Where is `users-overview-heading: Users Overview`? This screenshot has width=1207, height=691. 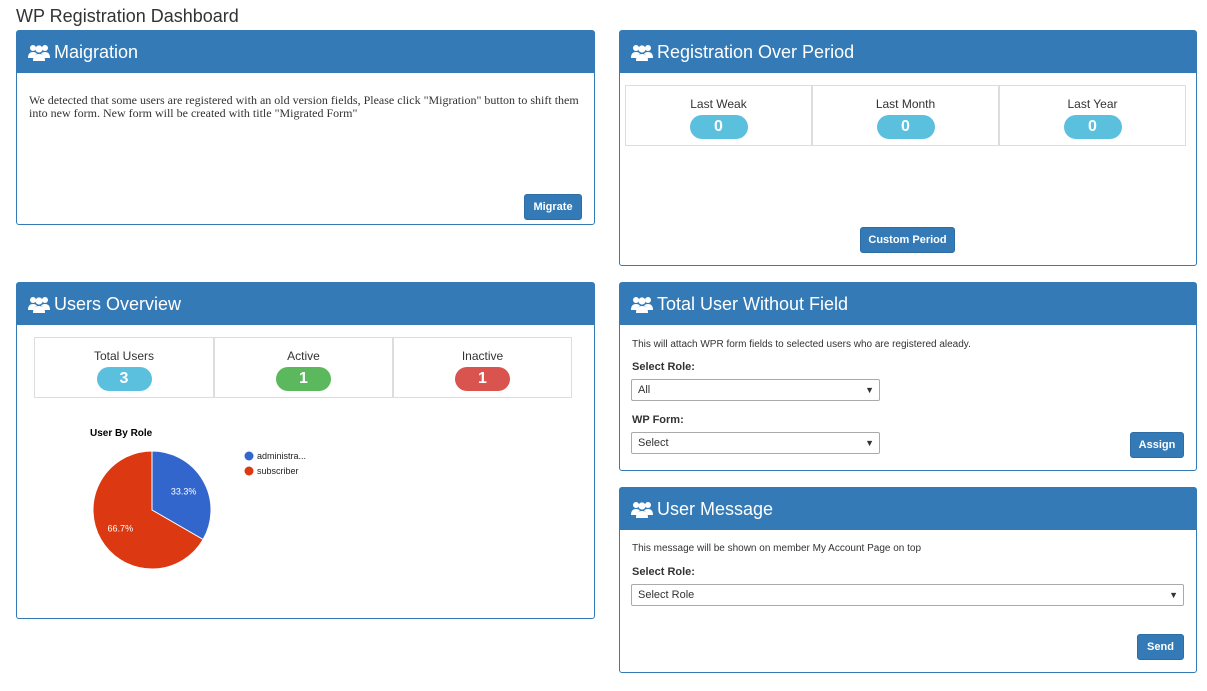 users-overview-heading: Users Overview is located at coordinates (305, 304).